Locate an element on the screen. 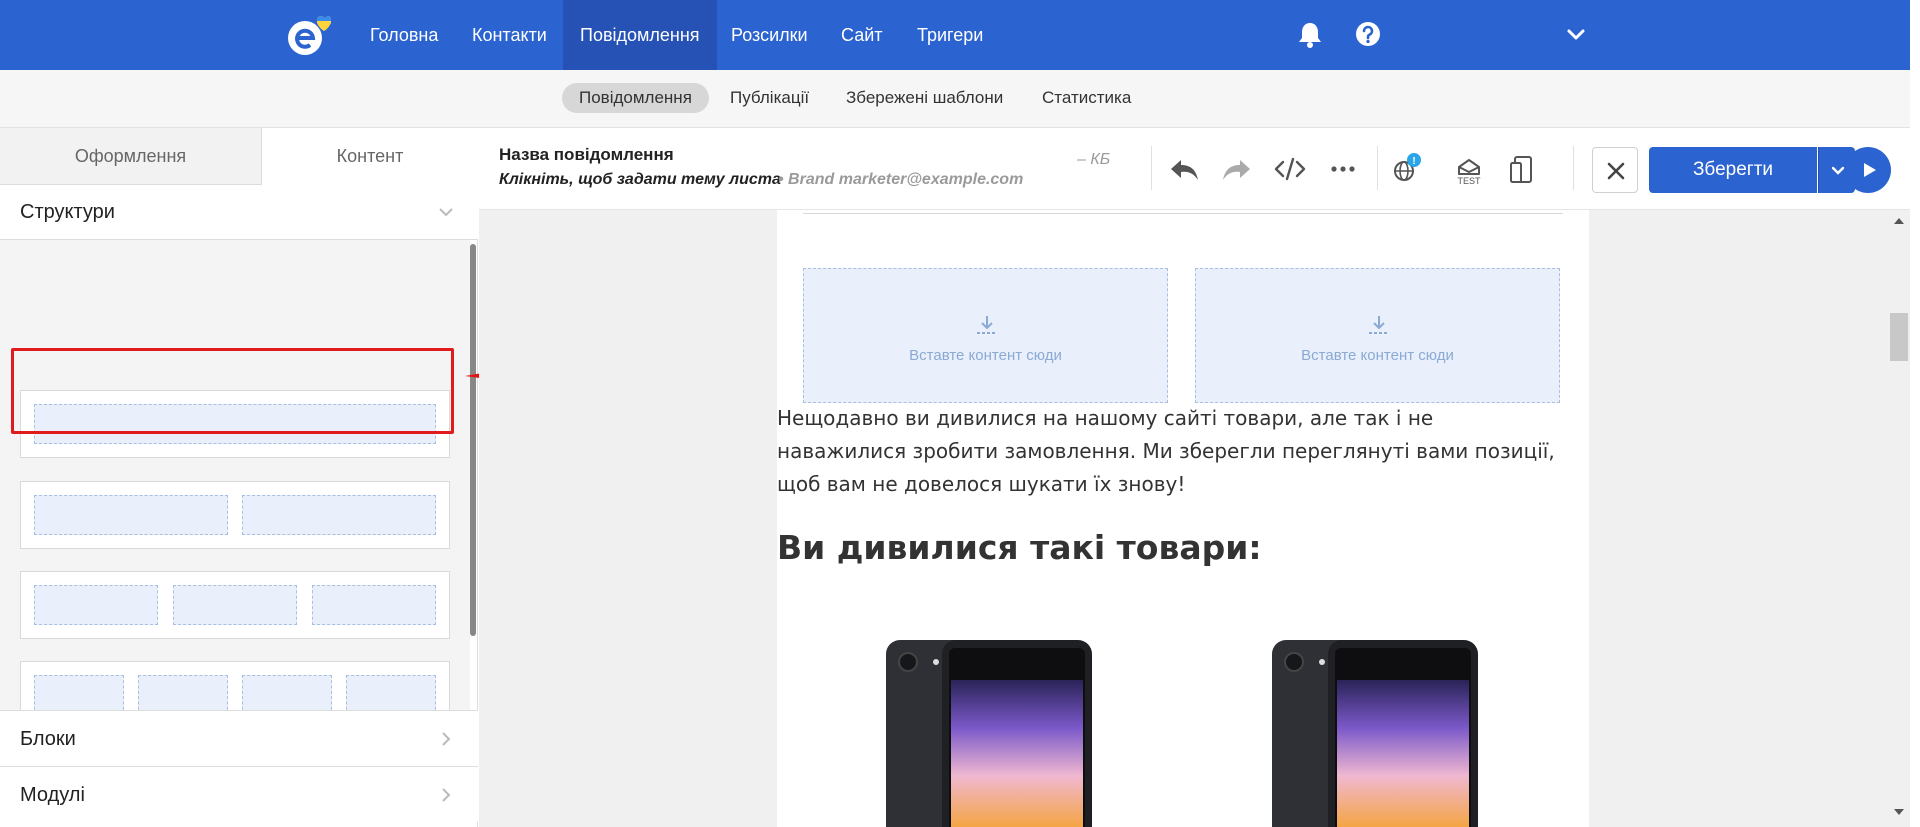 The width and height of the screenshot is (1920, 827). sender-address: • Brand marketer@example.com is located at coordinates (901, 179).